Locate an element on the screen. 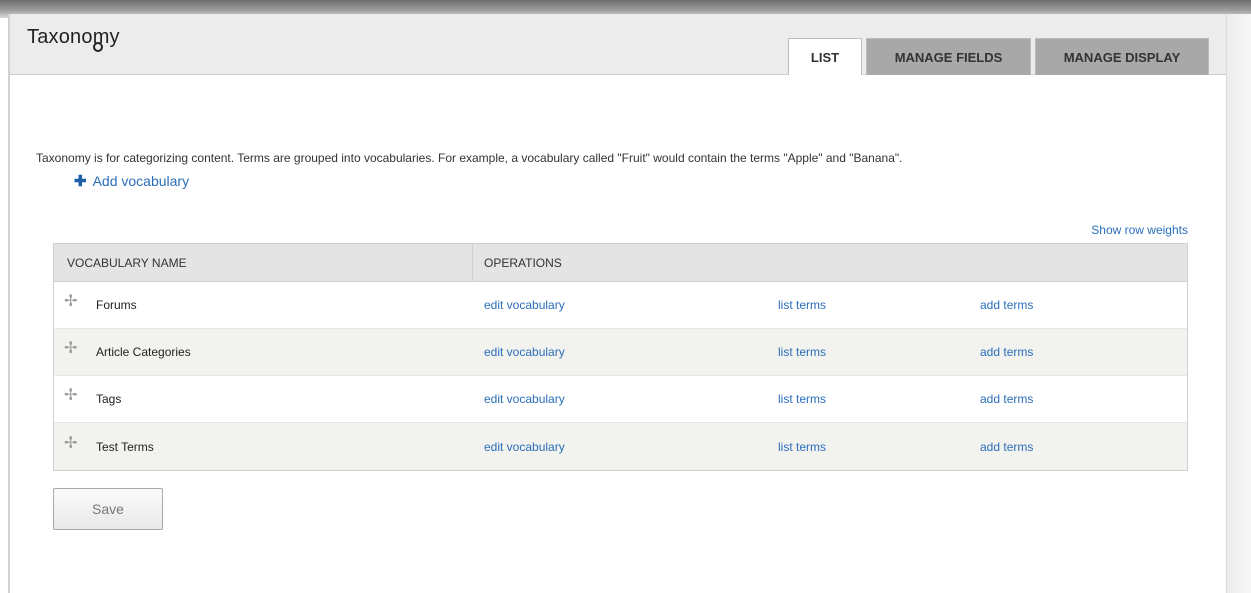 Image resolution: width=1251 pixels, height=593 pixels. tab-manage-display: MANAGE DISPLAY is located at coordinates (1122, 56).